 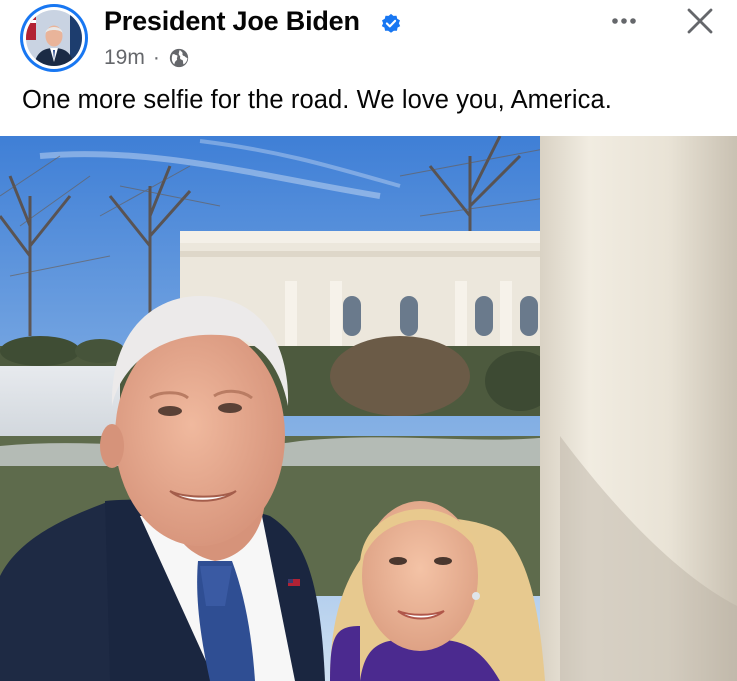 What do you see at coordinates (147, 58) in the screenshot?
I see `post-meta: 19m ·` at bounding box center [147, 58].